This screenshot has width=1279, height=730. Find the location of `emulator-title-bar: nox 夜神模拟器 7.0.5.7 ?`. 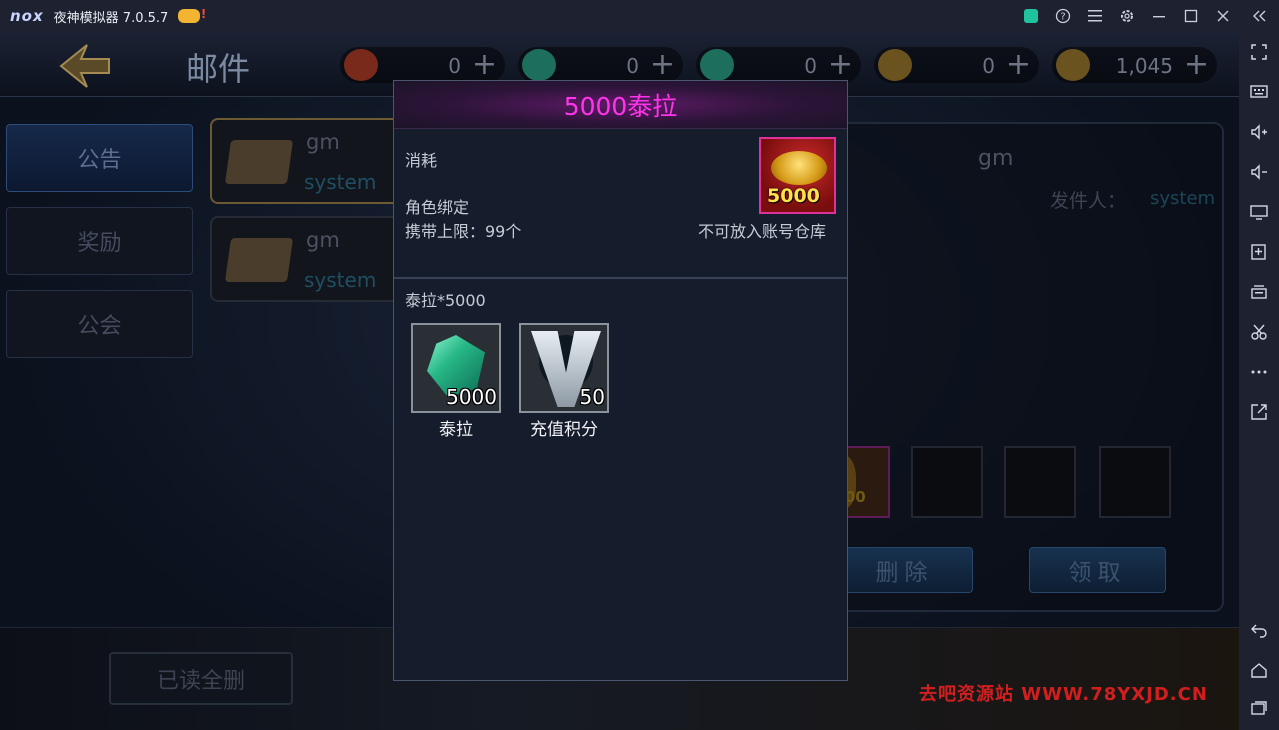

emulator-title-bar: nox 夜神模拟器 7.0.5.7 ? is located at coordinates (639, 16).